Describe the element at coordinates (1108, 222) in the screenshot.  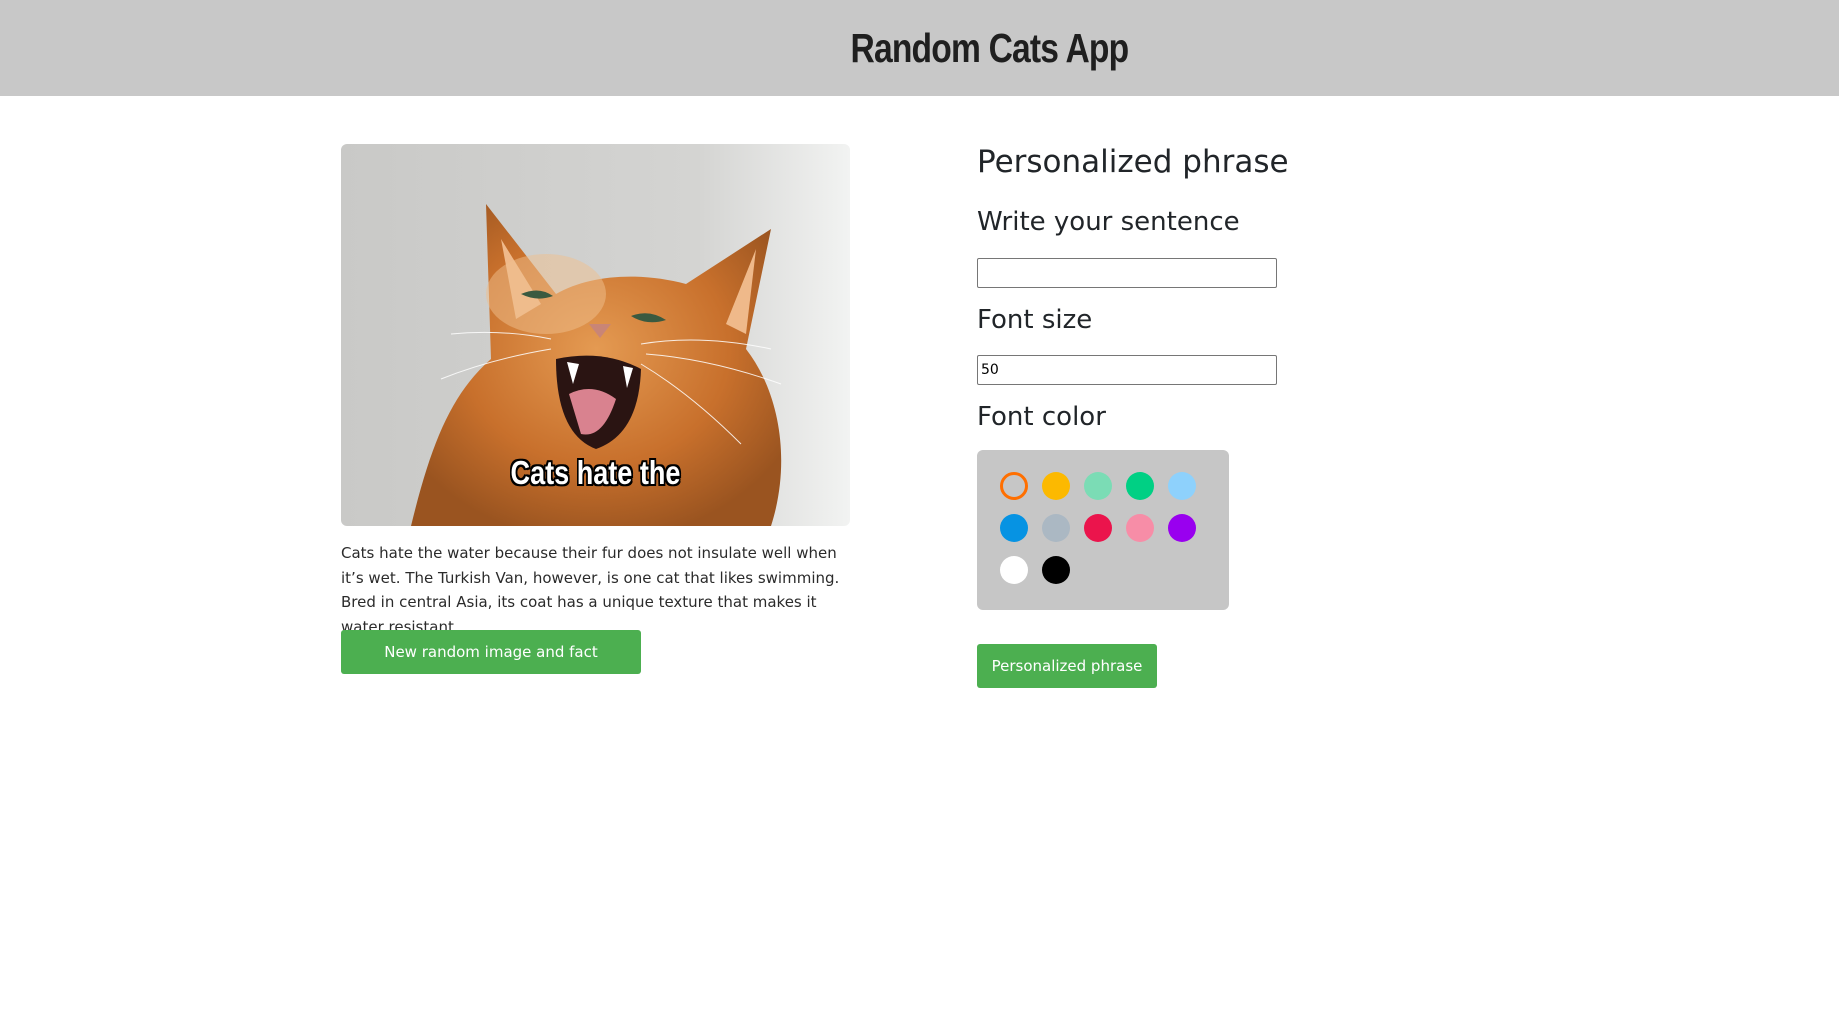
I see `sentence-label: Write your sentence` at that location.